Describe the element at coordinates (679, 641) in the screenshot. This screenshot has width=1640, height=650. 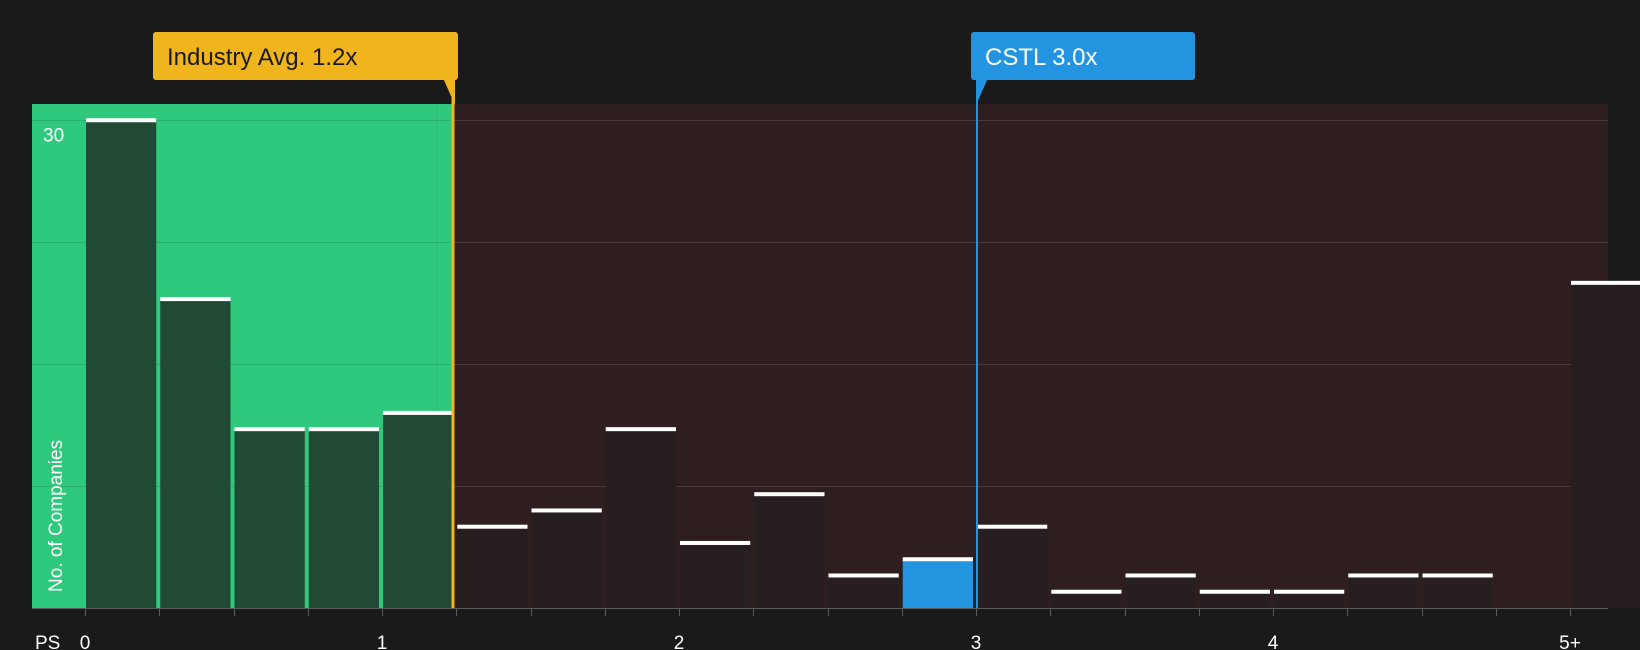
I see `x-tick-label: 2` at that location.